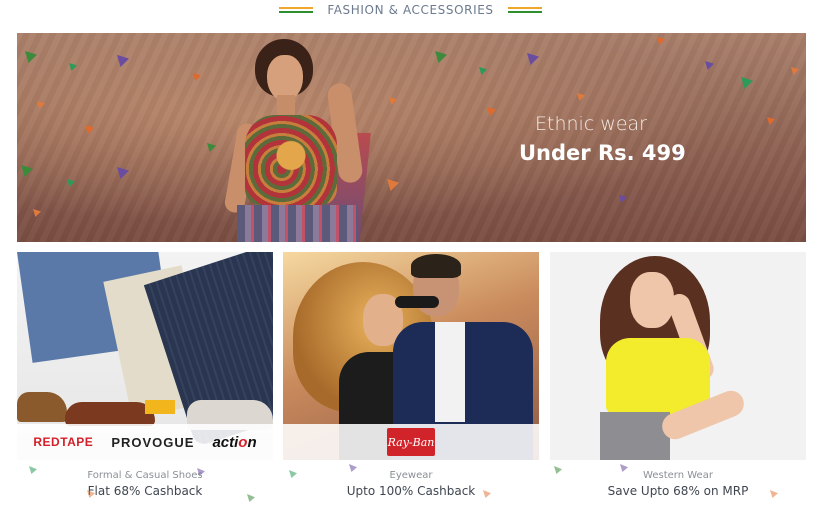 The height and width of the screenshot is (507, 821). What do you see at coordinates (678, 475) in the screenshot?
I see `category-title: Western Wear` at bounding box center [678, 475].